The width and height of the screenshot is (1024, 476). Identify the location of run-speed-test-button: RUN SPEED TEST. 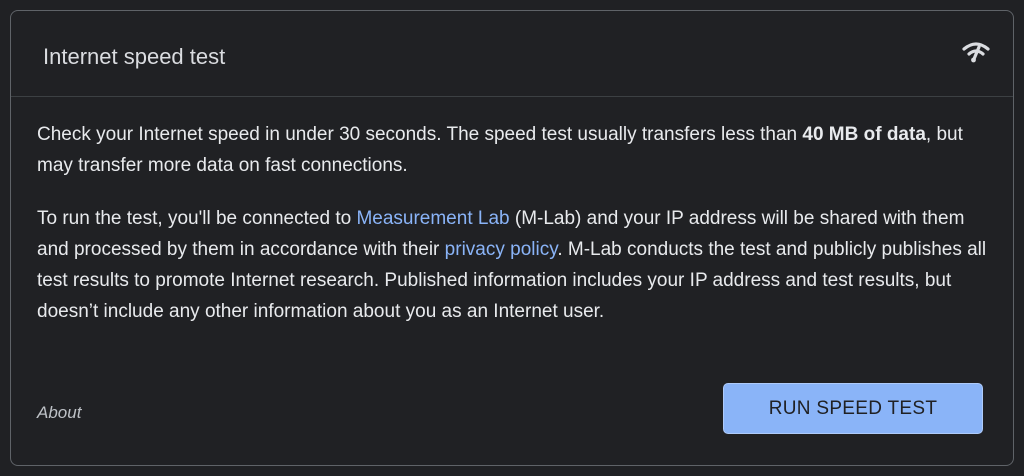
(853, 408).